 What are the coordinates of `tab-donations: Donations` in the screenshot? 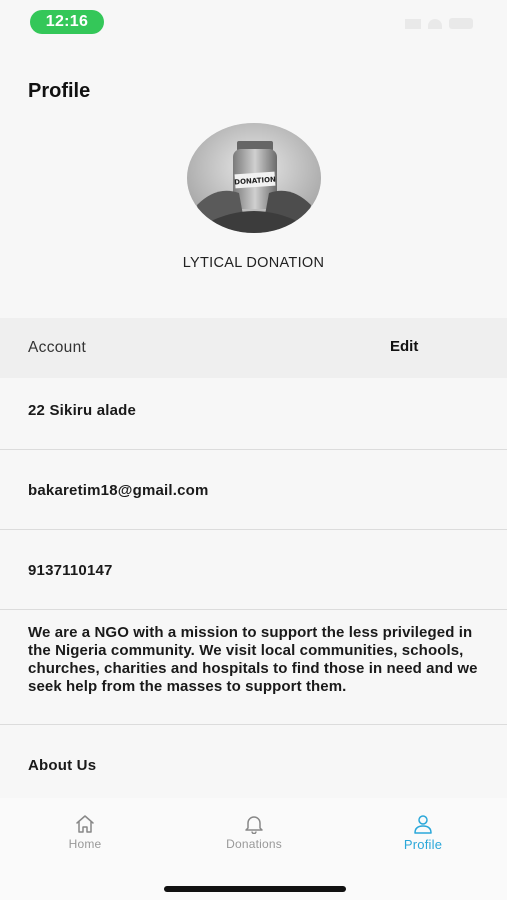 It's located at (254, 832).